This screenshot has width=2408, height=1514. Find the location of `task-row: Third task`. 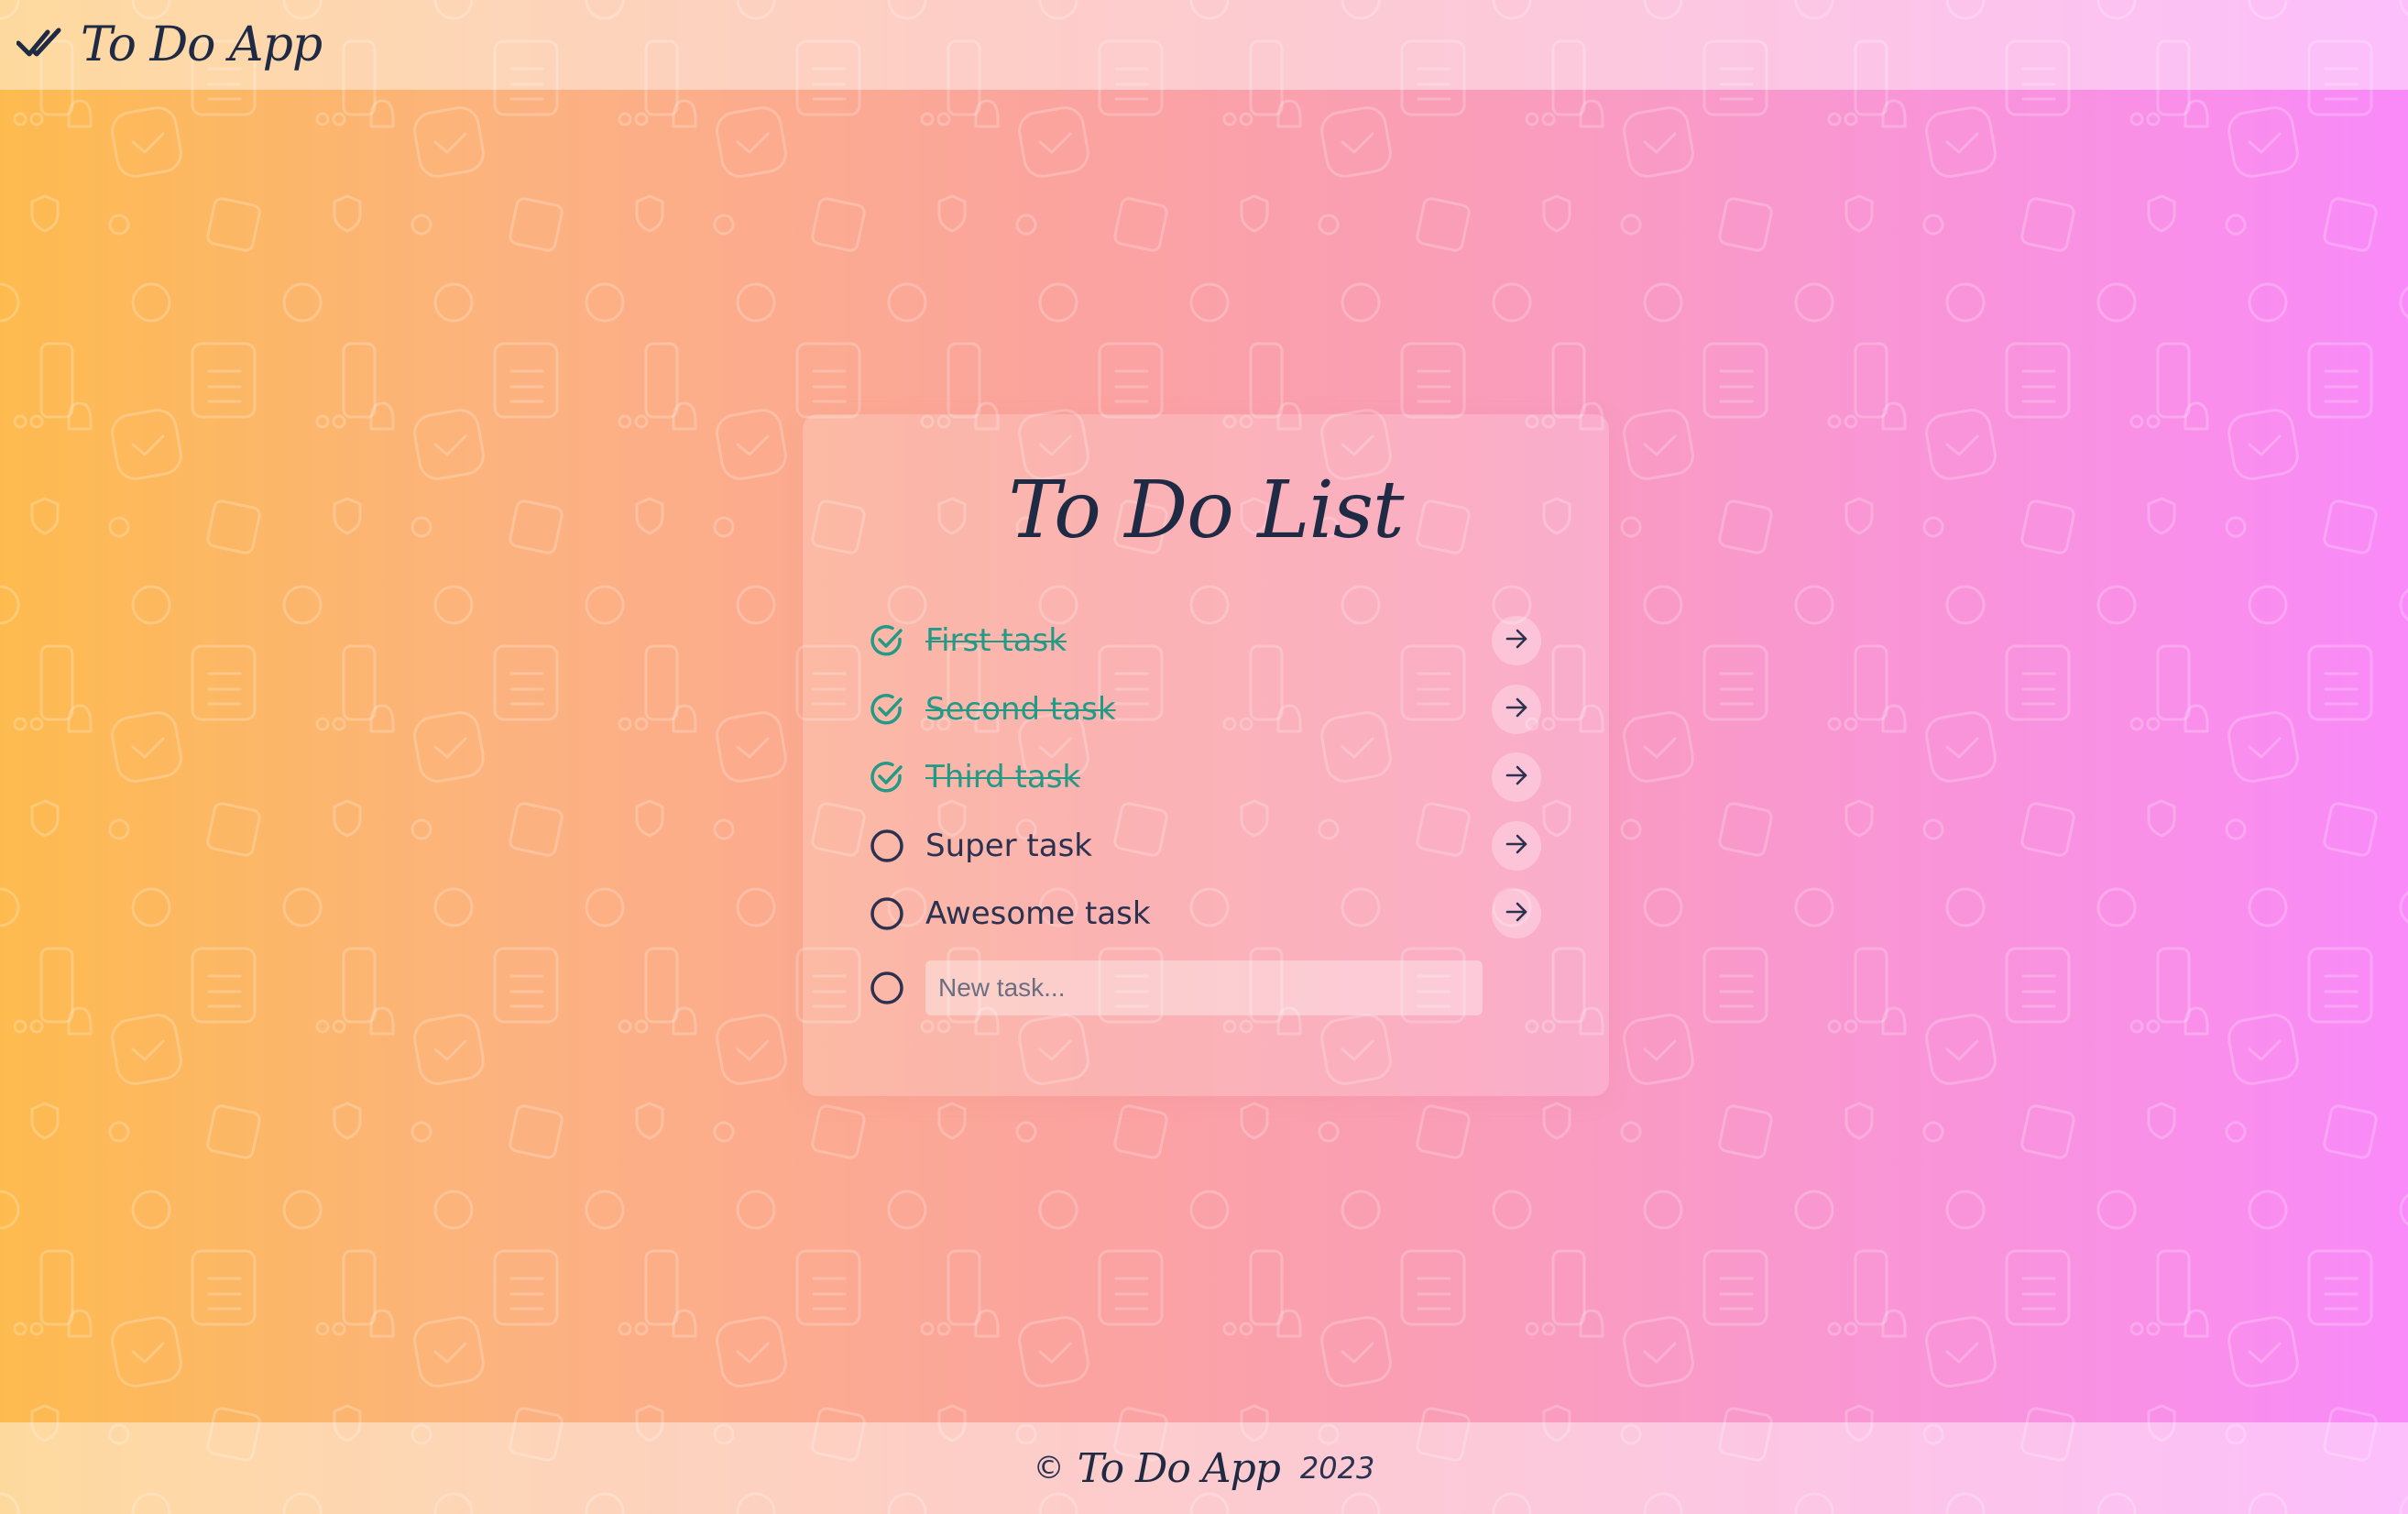

task-row: Third task is located at coordinates (1213, 777).